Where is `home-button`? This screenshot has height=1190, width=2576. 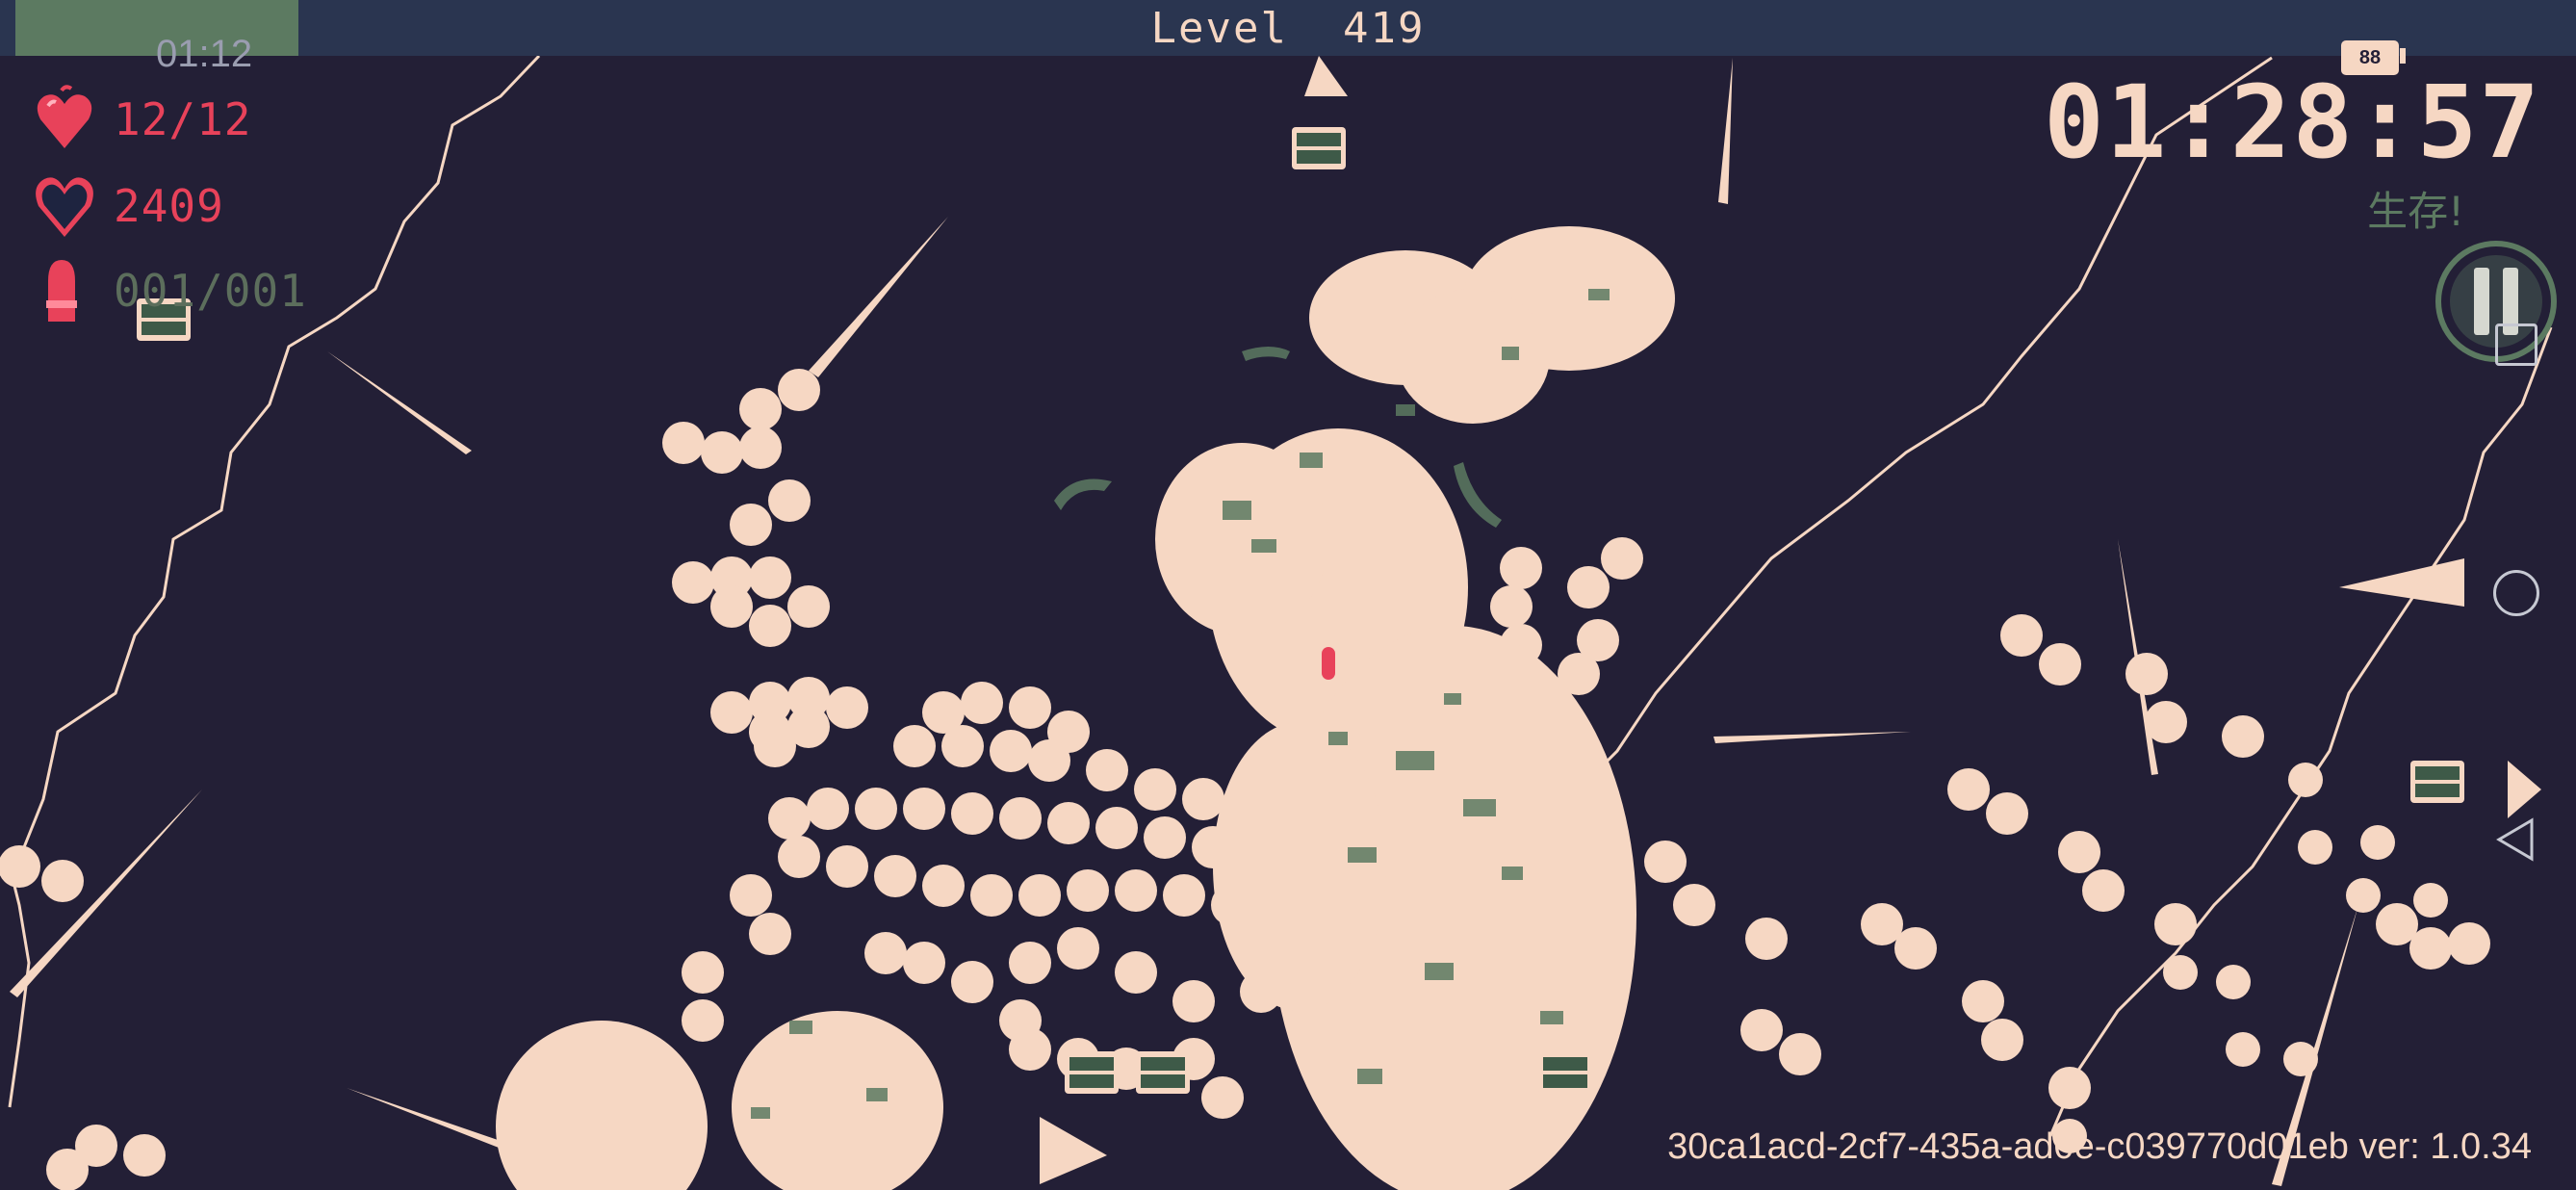 home-button is located at coordinates (2516, 593).